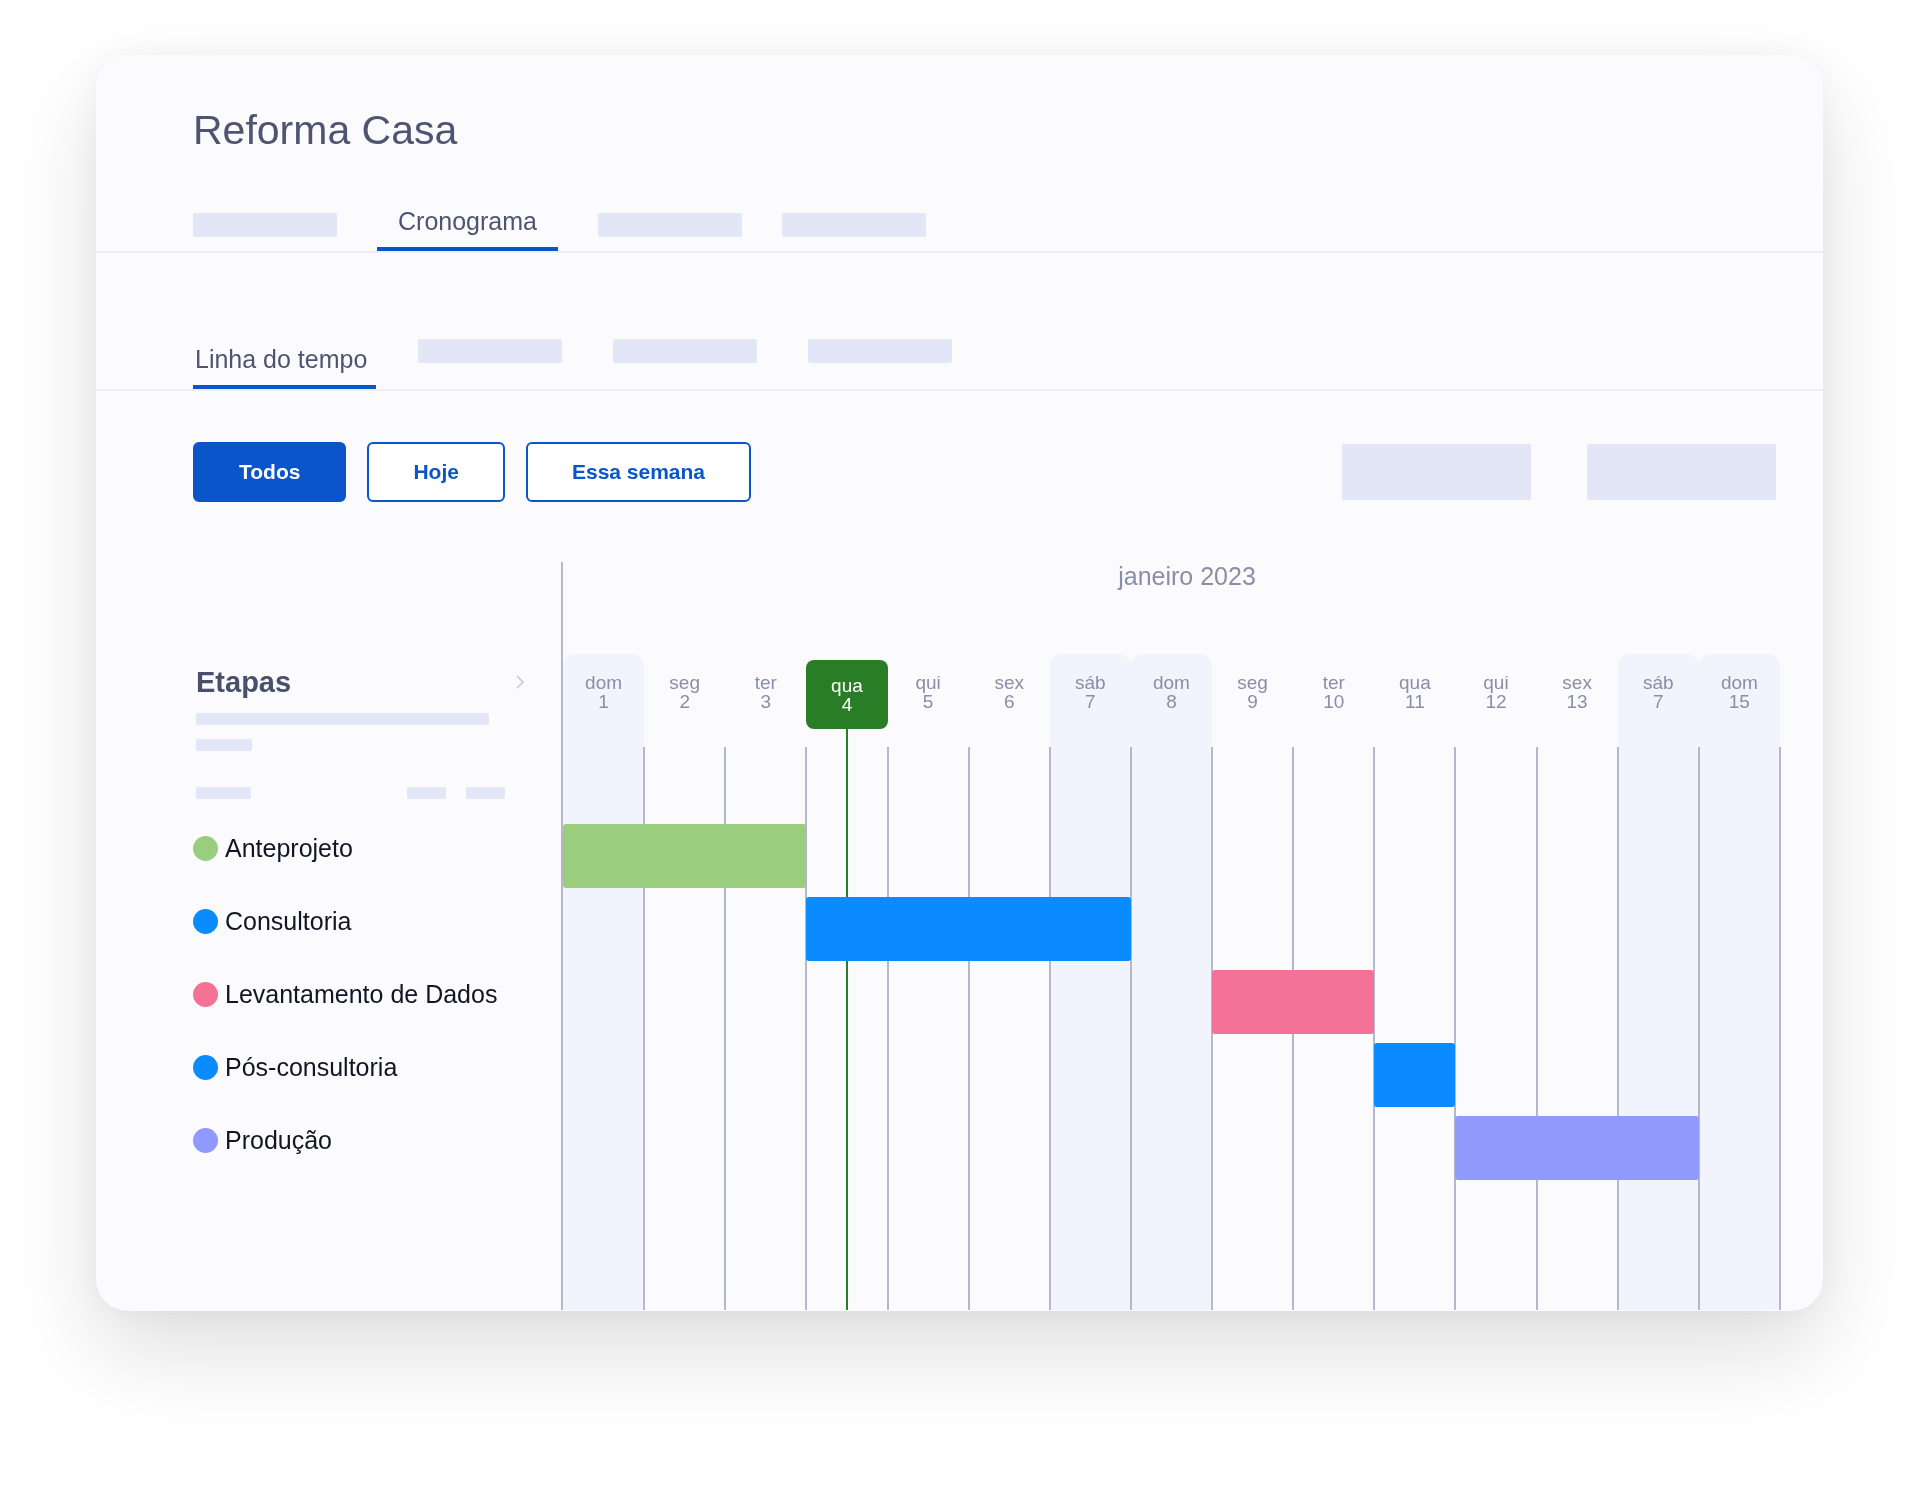 This screenshot has width=1920, height=1504. What do you see at coordinates (638, 472) in the screenshot?
I see `filter-button: Essa semana` at bounding box center [638, 472].